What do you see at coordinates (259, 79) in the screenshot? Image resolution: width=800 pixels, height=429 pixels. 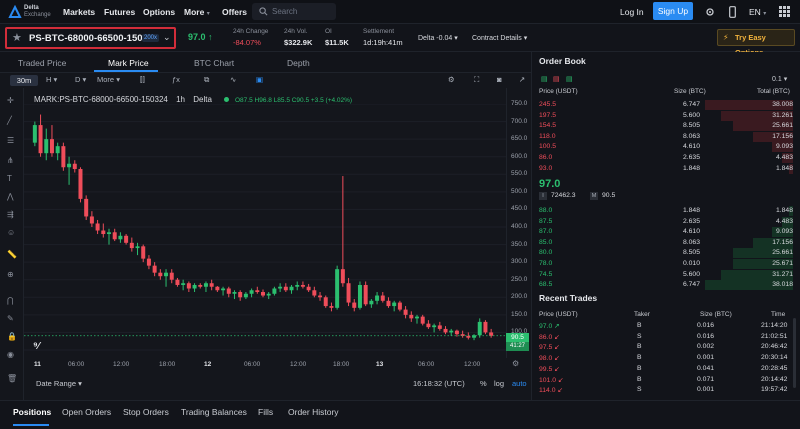 I see `layout-icon: ▣` at bounding box center [259, 79].